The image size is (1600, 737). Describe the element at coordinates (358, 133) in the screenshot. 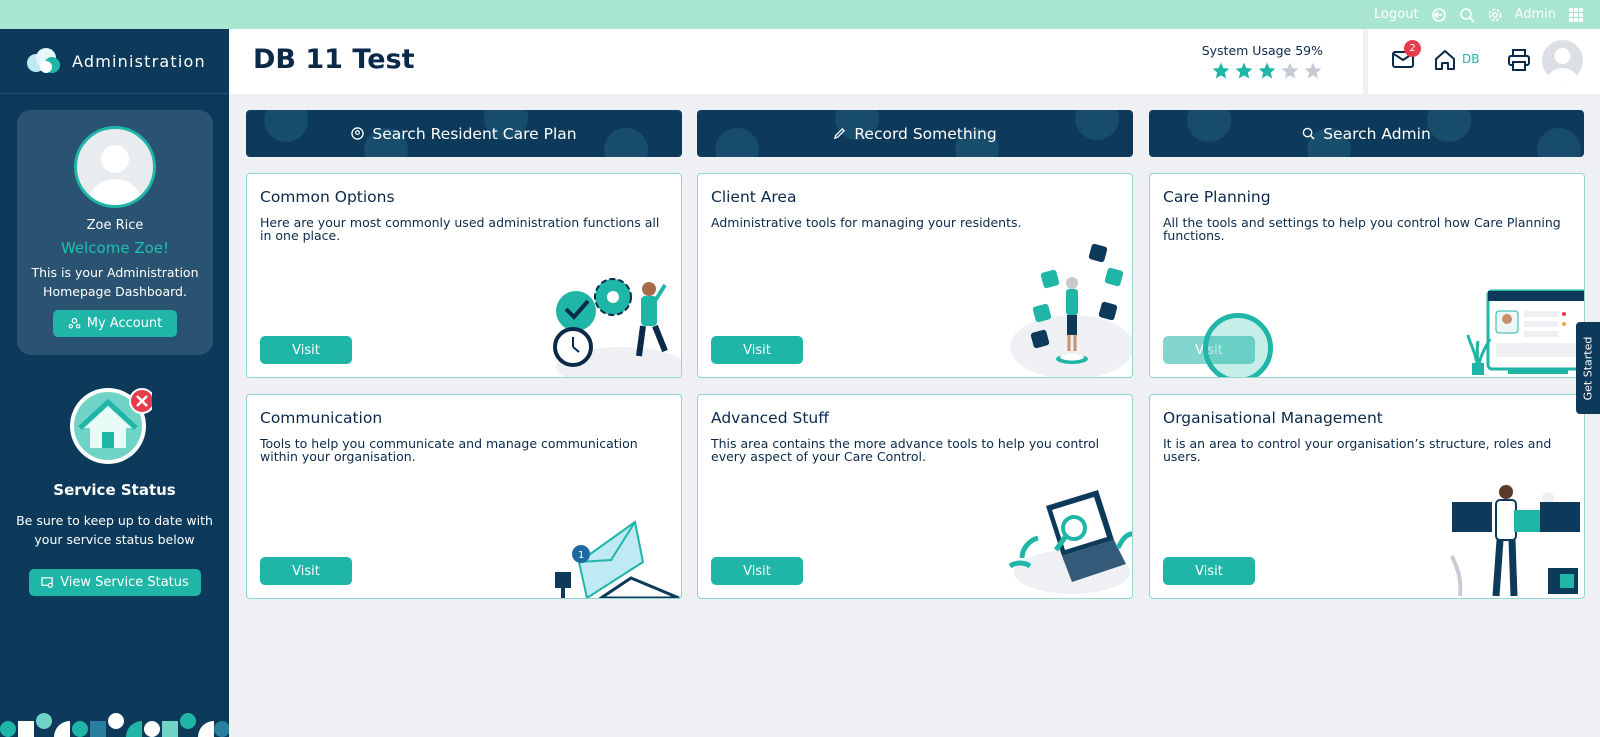

I see `person-circle-icon` at that location.